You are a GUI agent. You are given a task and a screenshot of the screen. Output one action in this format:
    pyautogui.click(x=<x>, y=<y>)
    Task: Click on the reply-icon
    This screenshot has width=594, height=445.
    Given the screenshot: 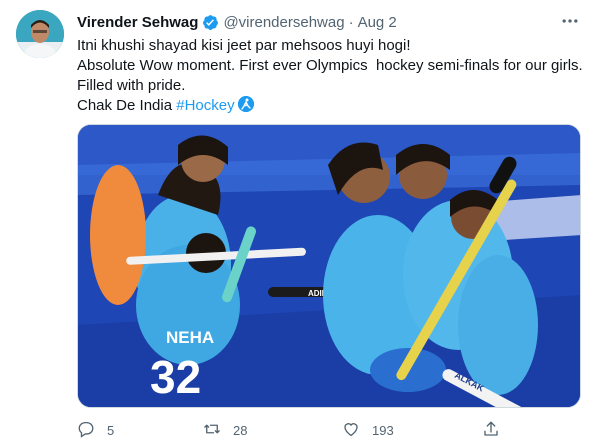 What is the action you would take?
    pyautogui.click(x=86, y=430)
    